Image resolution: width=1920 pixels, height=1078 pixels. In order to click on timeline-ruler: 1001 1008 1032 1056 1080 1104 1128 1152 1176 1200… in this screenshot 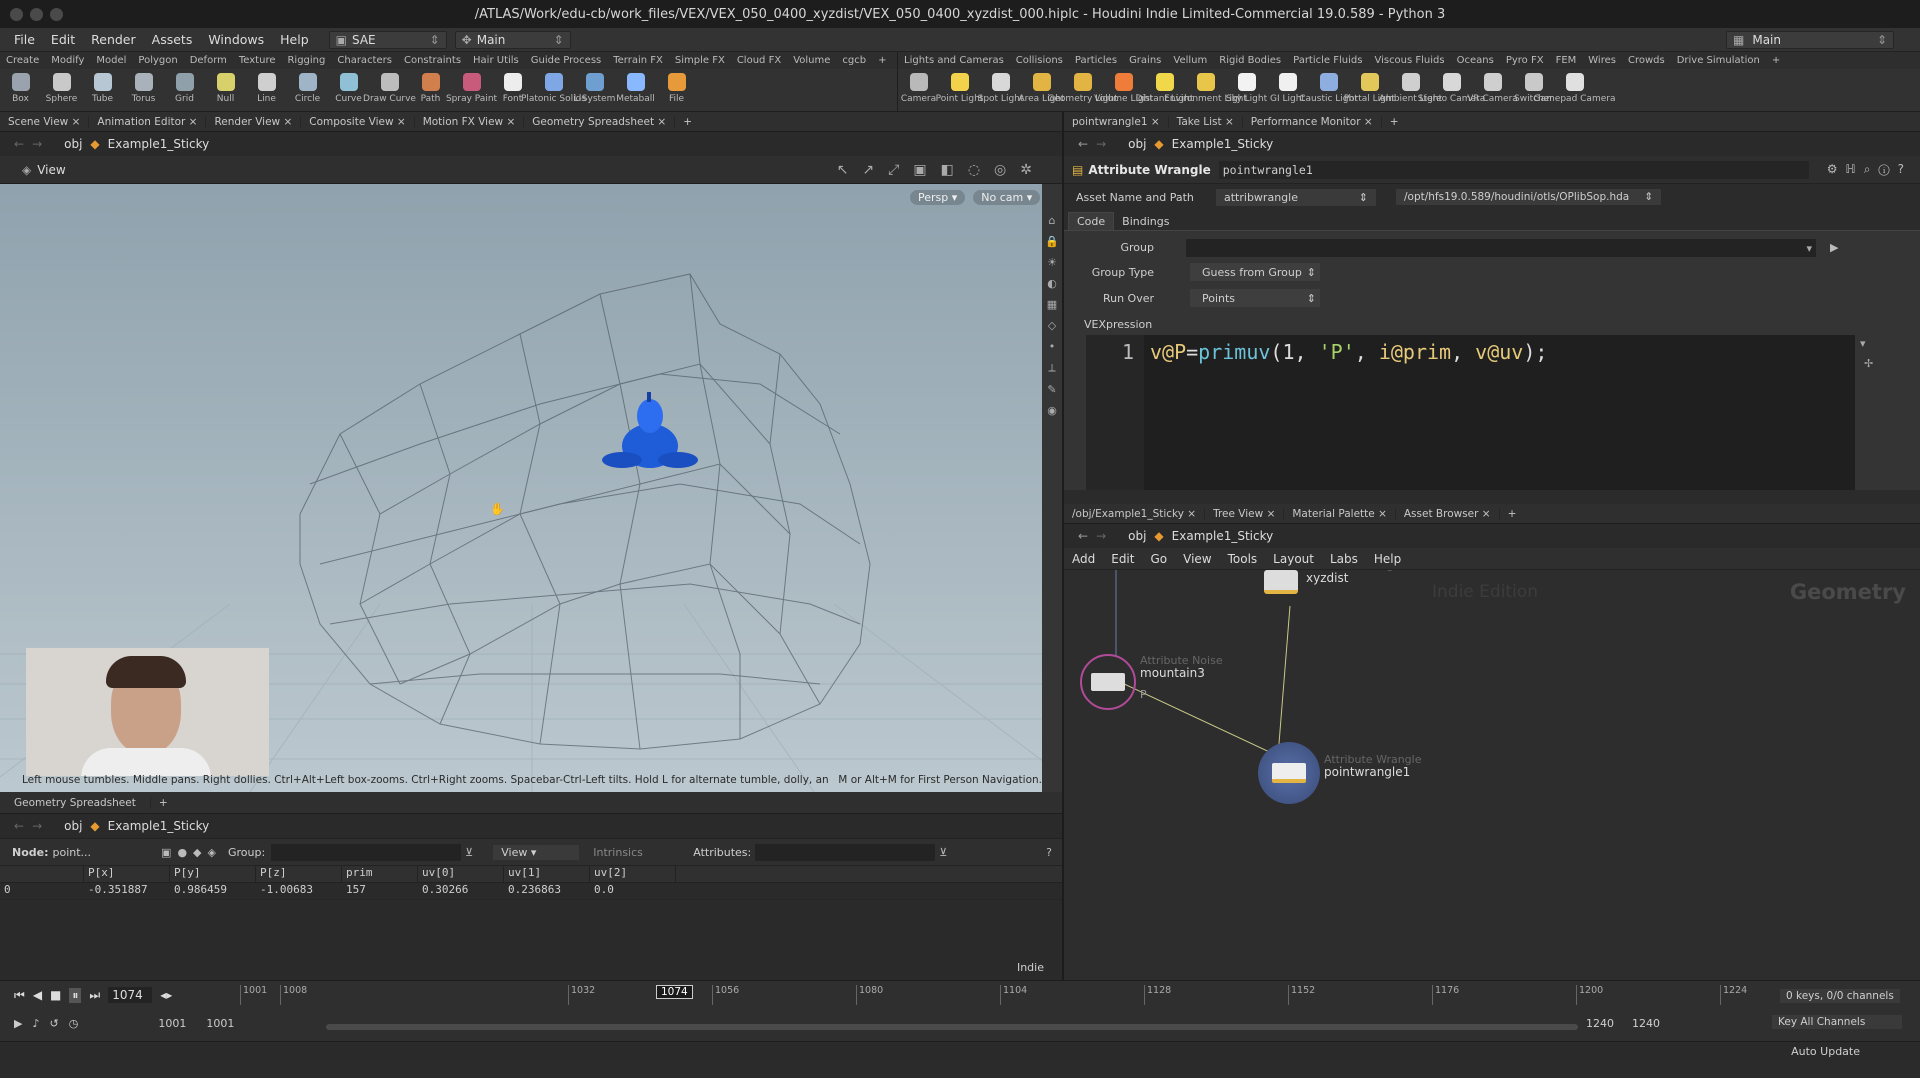, I will do `click(993, 998)`.